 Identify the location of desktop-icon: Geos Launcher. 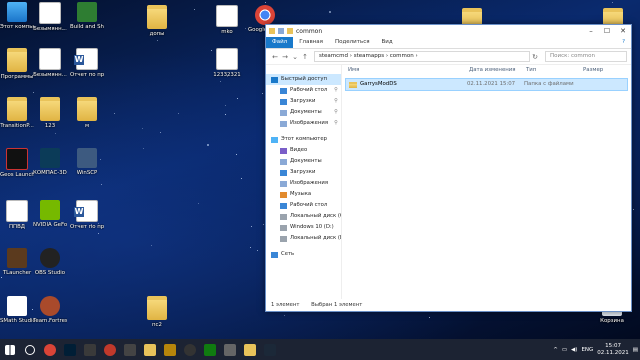
(17, 163).